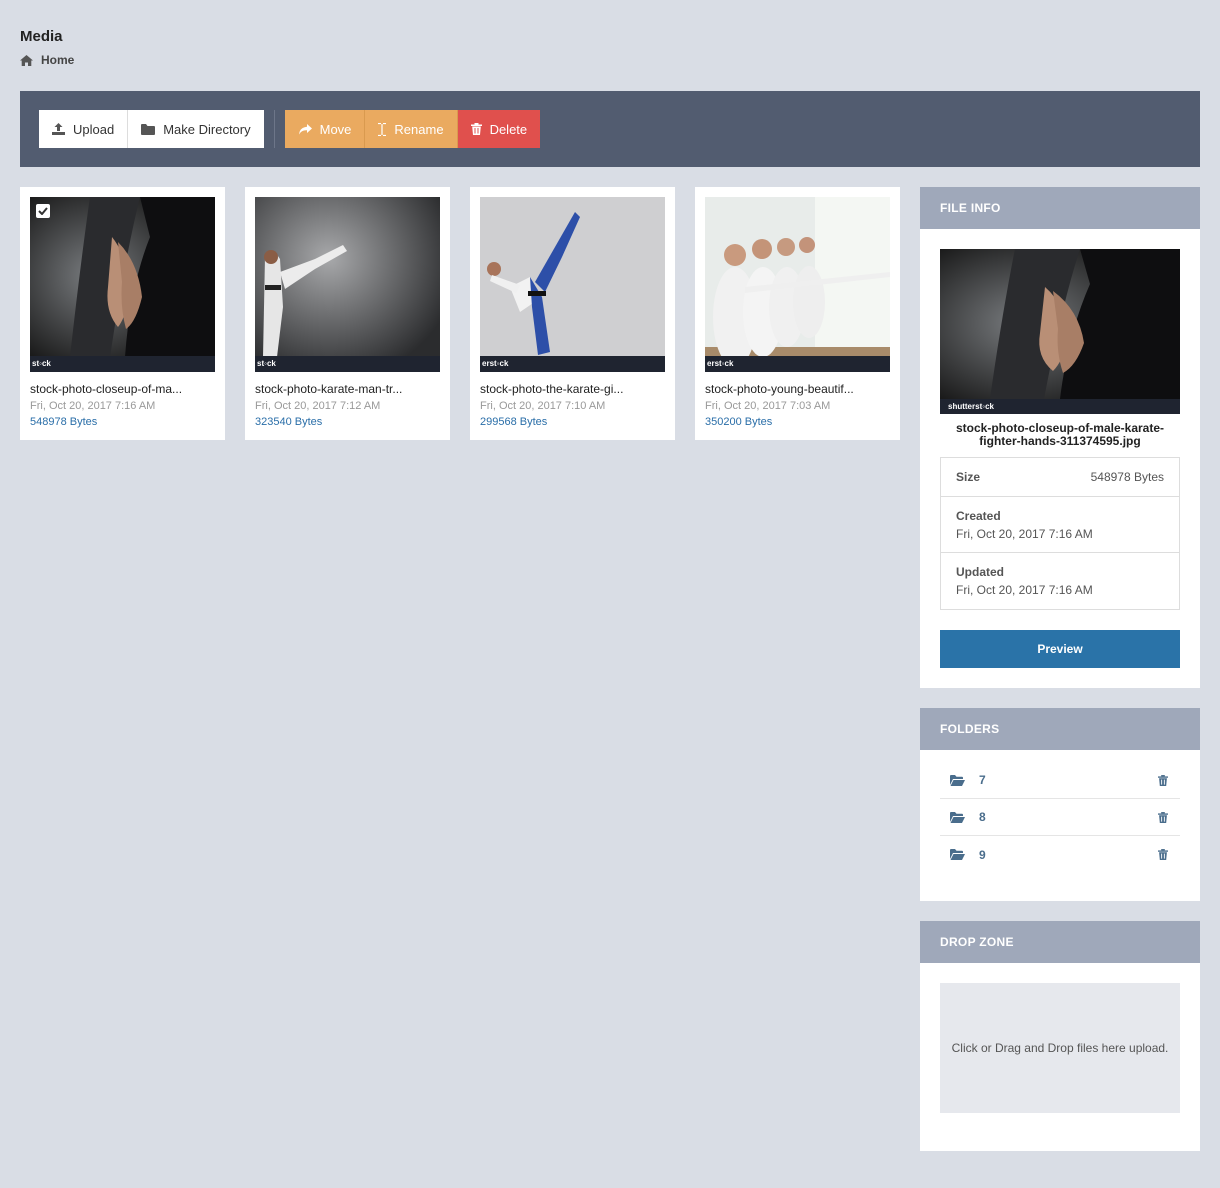 This screenshot has width=1220, height=1188. I want to click on rename-label: Rename, so click(419, 129).